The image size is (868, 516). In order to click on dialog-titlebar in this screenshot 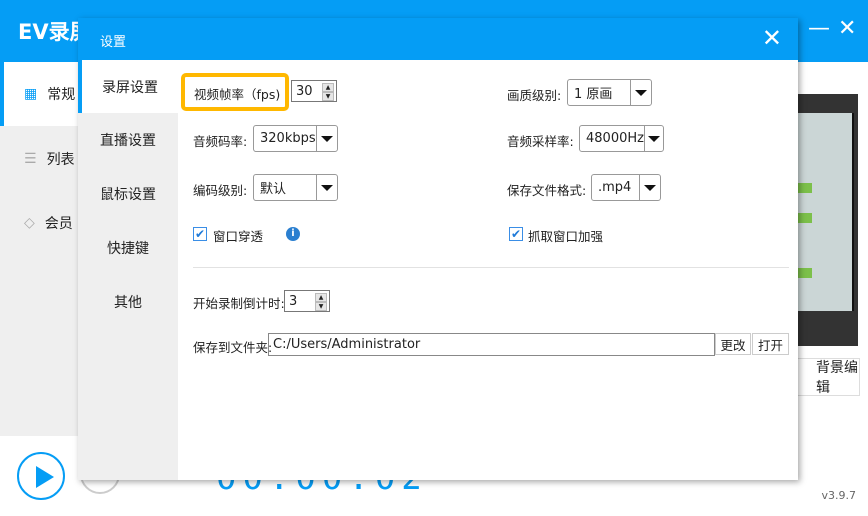, I will do `click(438, 39)`.